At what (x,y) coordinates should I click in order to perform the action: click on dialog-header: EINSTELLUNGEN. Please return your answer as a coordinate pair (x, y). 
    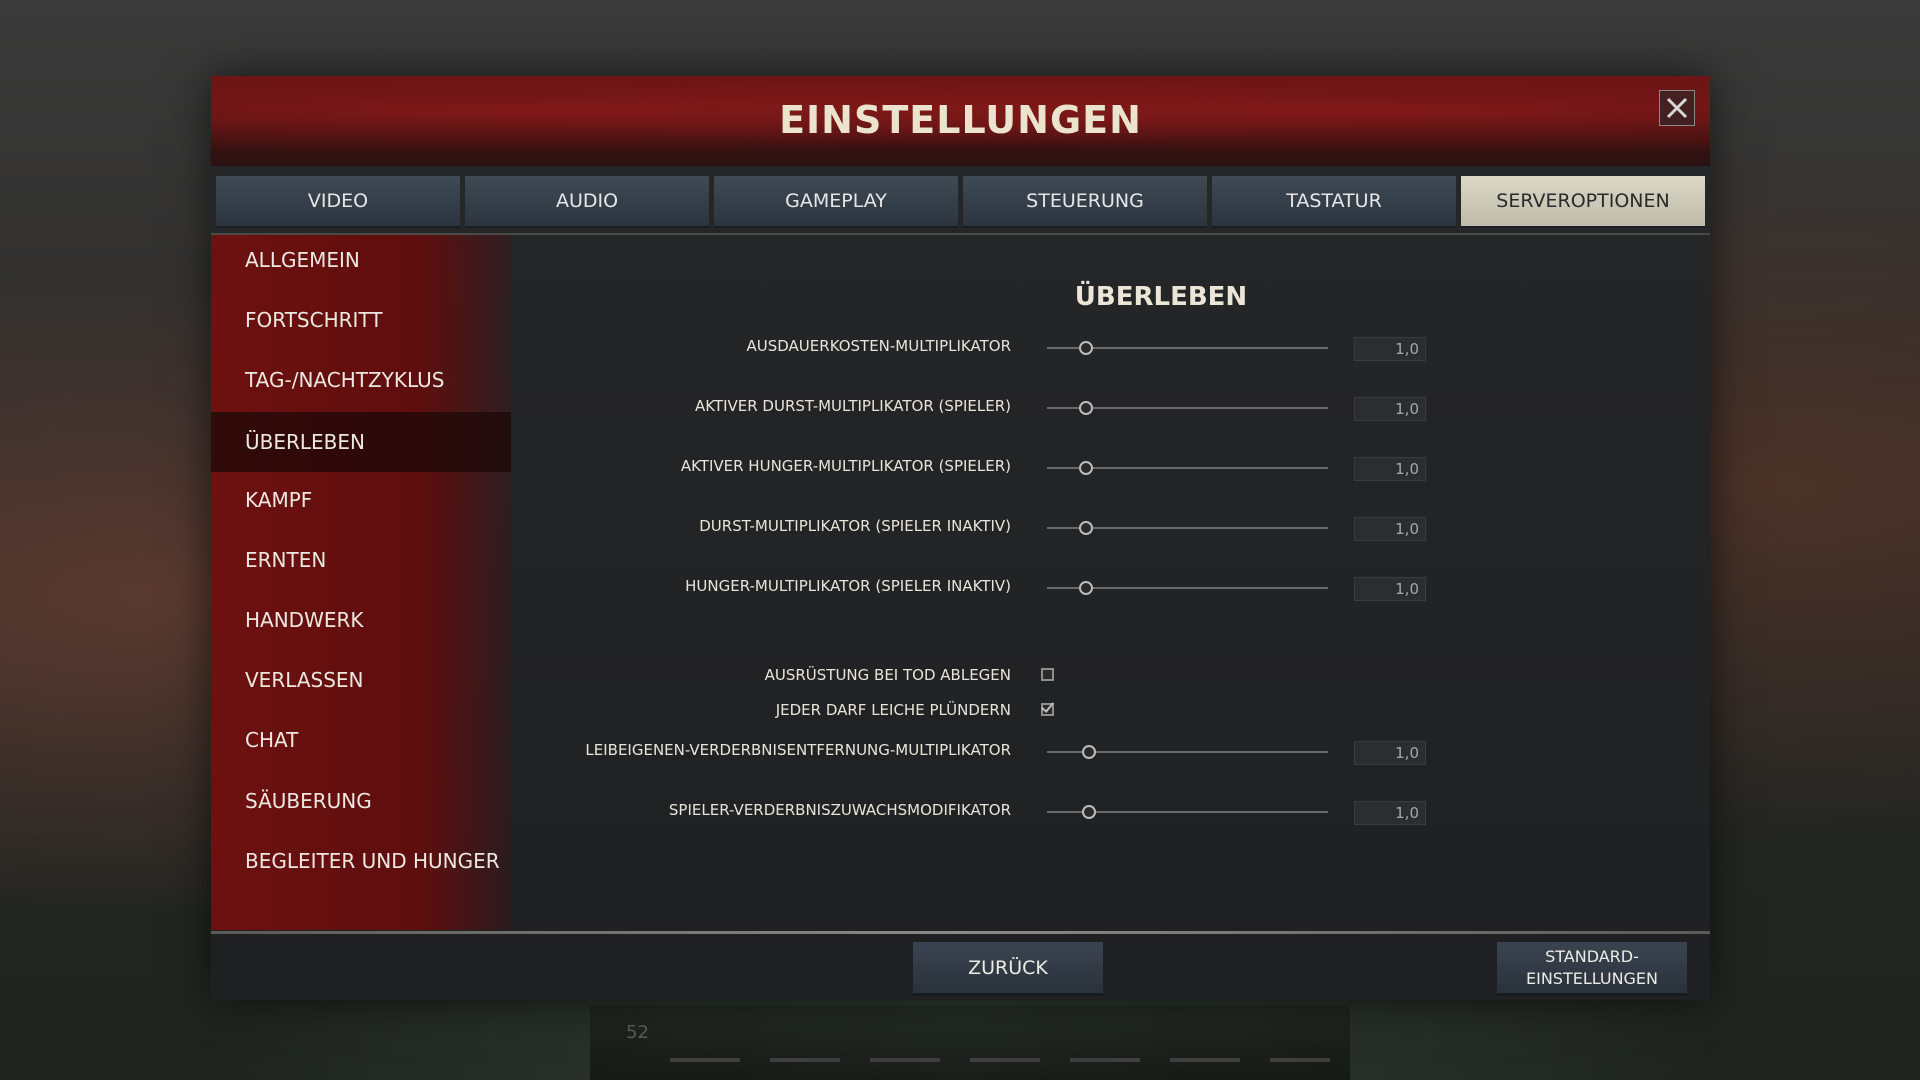
    Looking at the image, I should click on (960, 121).